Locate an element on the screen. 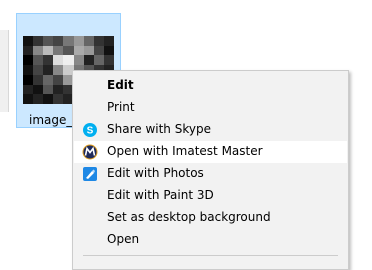 The width and height of the screenshot is (372, 270). menu-item-print: Print is located at coordinates (210, 108).